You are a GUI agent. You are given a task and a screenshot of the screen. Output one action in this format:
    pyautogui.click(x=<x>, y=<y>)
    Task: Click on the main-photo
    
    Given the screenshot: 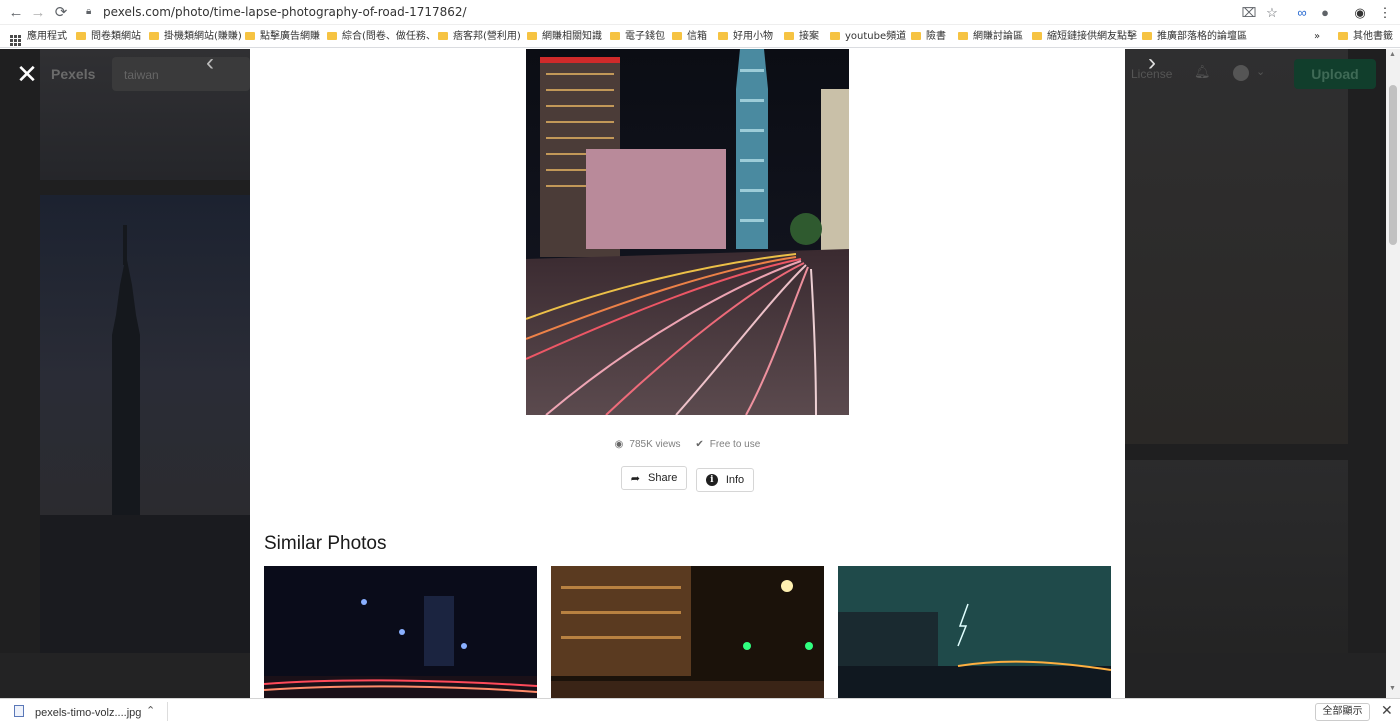 What is the action you would take?
    pyautogui.click(x=687, y=232)
    